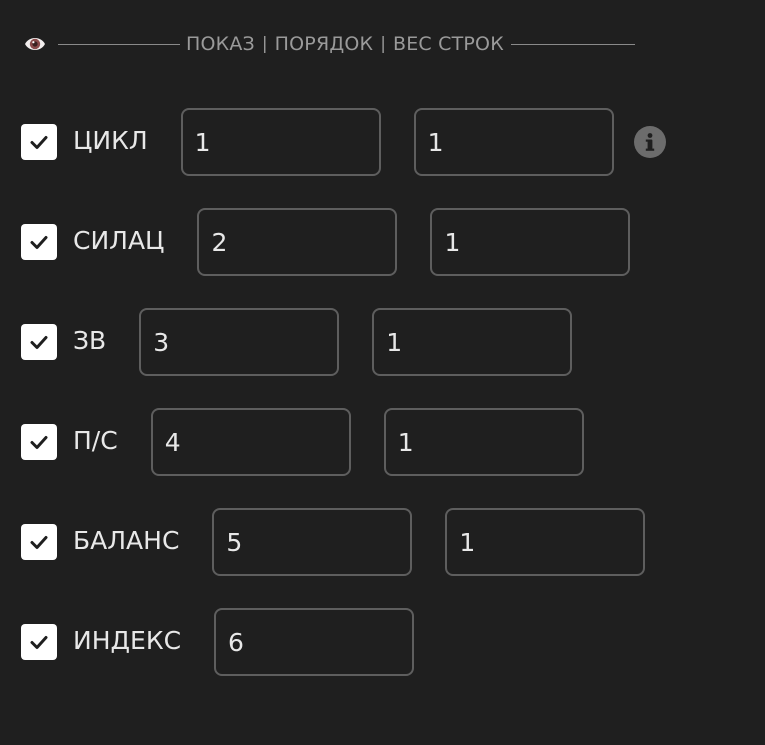 The image size is (765, 745). I want to click on row-index: ИНДЕКС, so click(218, 642).